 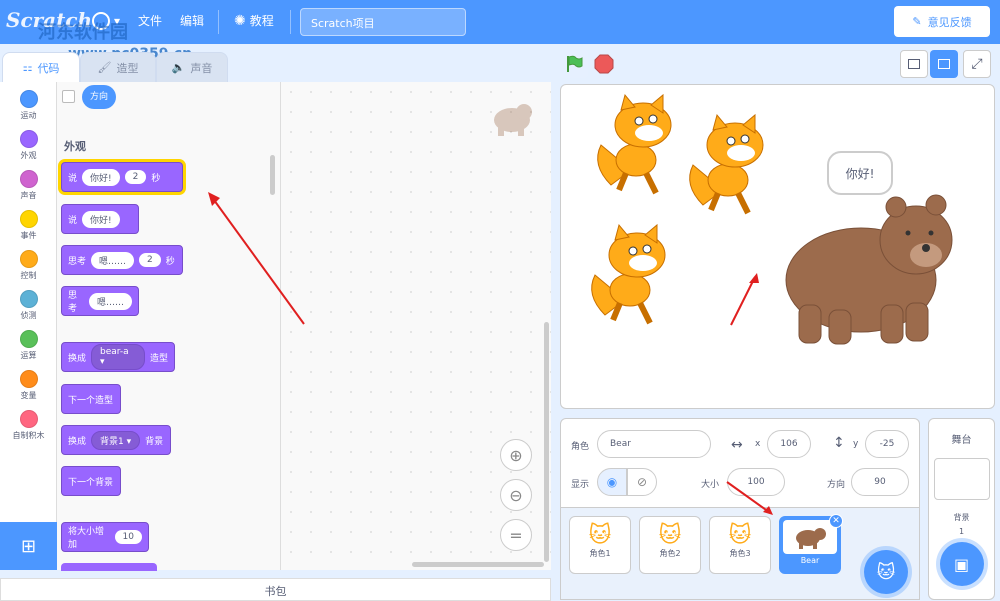 I want to click on sprite-thumb-bear: Bear ✕, so click(x=811, y=544).